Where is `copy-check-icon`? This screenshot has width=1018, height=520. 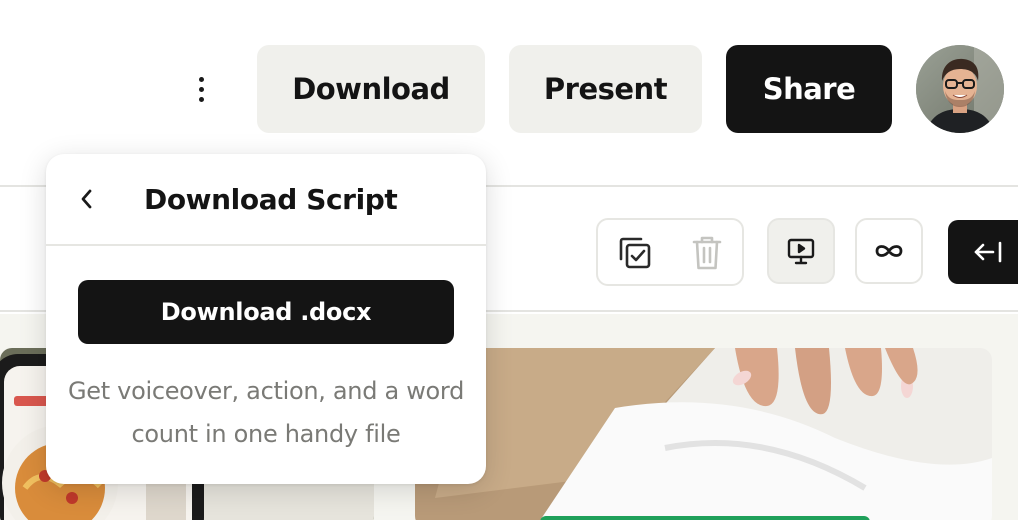 copy-check-icon is located at coordinates (635, 253).